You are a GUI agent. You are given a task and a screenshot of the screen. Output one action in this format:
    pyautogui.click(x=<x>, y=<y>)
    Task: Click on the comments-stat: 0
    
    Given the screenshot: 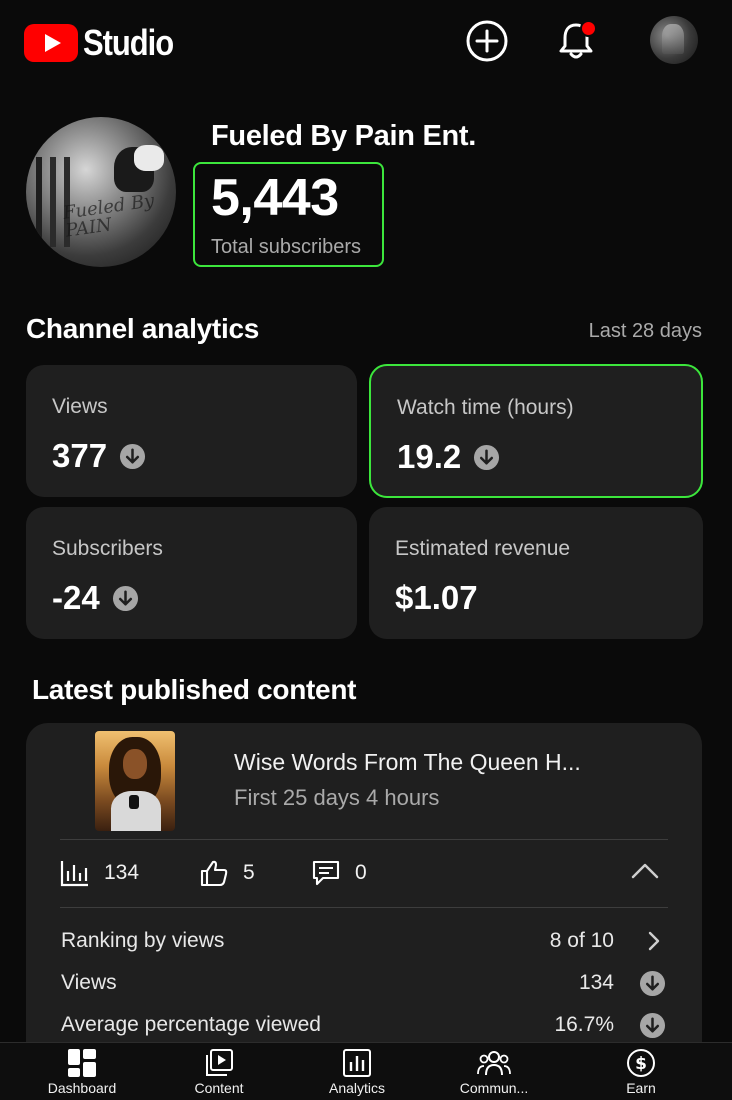 What is the action you would take?
    pyautogui.click(x=339, y=873)
    